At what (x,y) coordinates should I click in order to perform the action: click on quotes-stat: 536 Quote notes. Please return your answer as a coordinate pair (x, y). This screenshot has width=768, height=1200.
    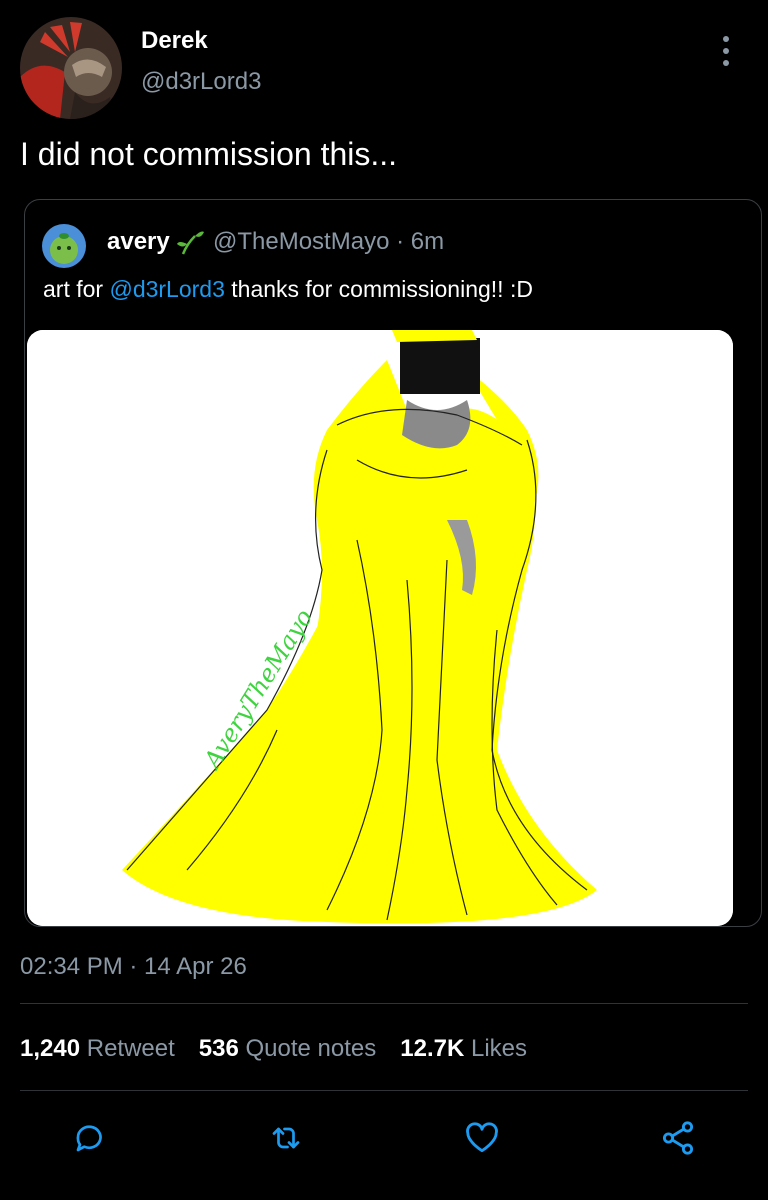
    Looking at the image, I should click on (287, 1049).